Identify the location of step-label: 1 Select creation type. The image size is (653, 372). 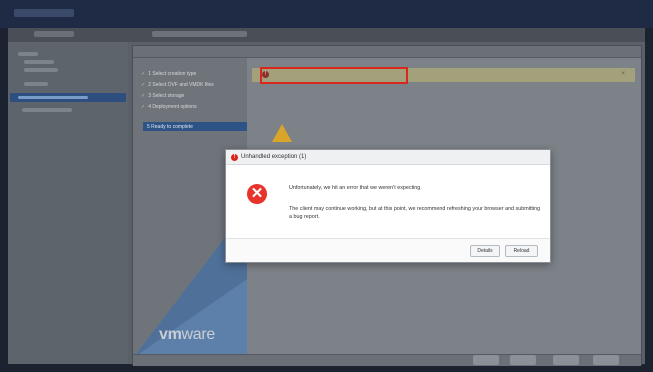
(172, 74).